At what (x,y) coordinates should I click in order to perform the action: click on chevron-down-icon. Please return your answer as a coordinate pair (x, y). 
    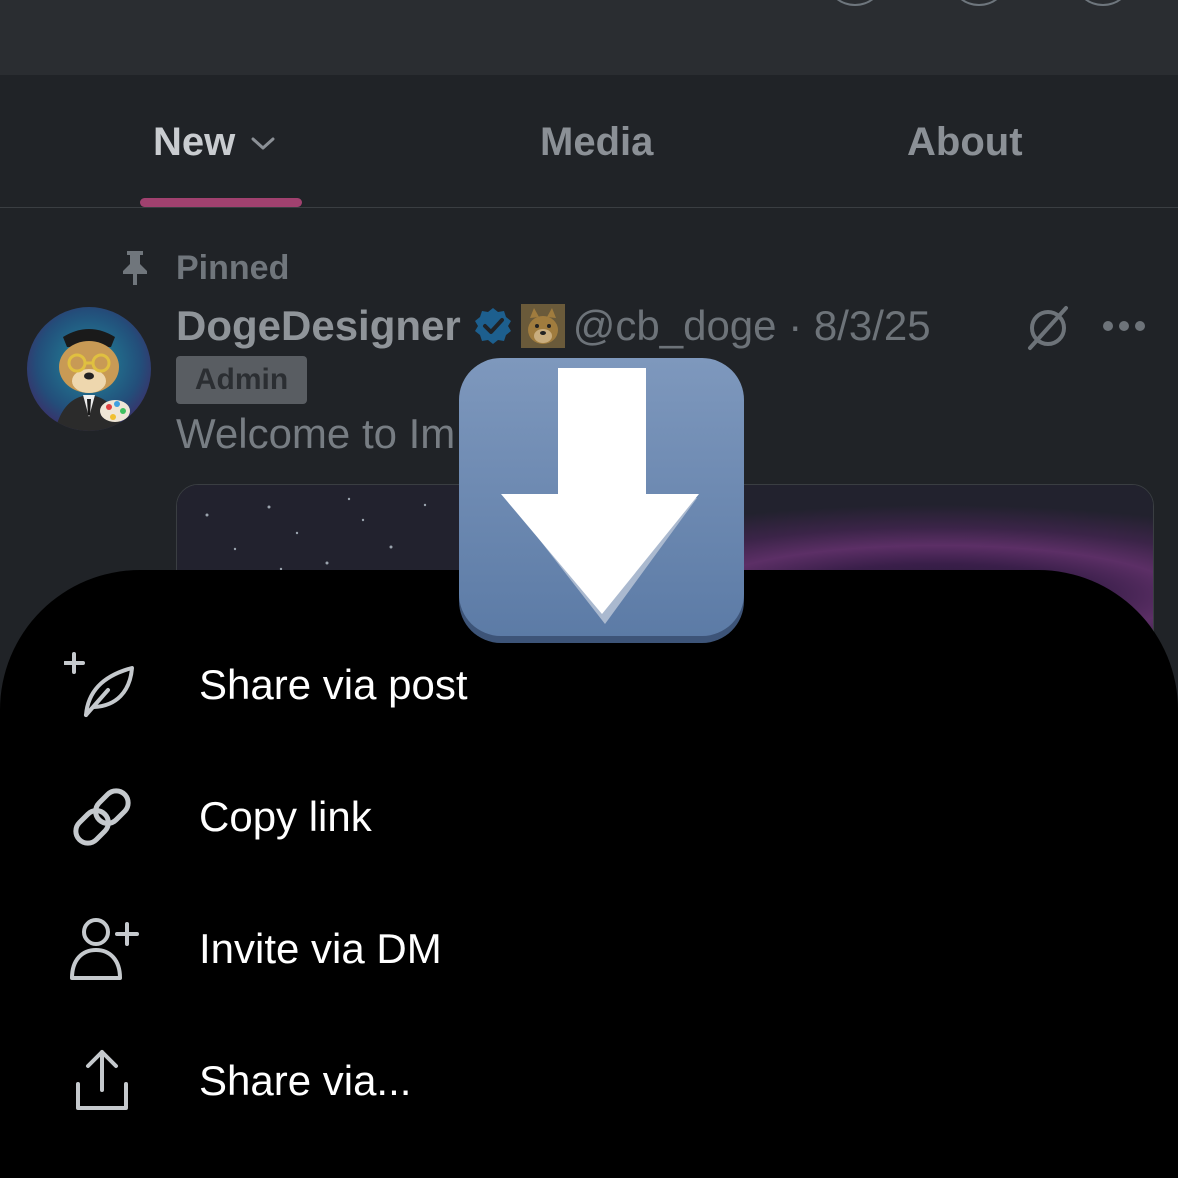
    Looking at the image, I should click on (263, 143).